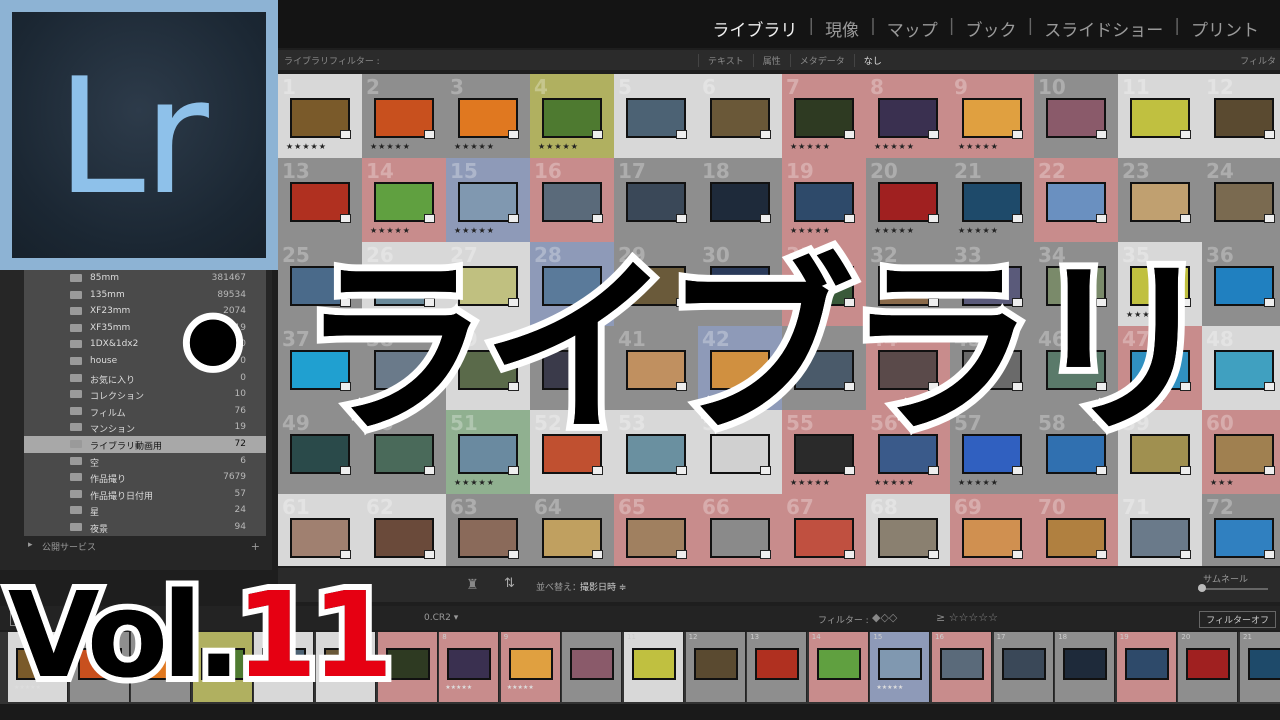 The width and height of the screenshot is (1280, 720). I want to click on grid-cell: 21 ★★★★★, so click(993, 201).